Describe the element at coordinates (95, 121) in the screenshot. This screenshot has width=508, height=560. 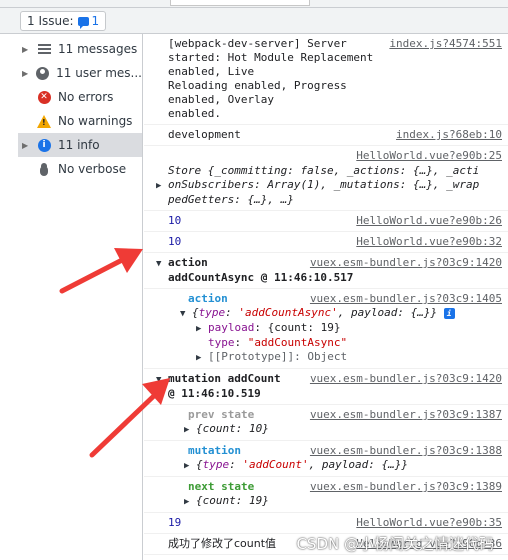
I see `sidebar-item-label: No warnings` at that location.